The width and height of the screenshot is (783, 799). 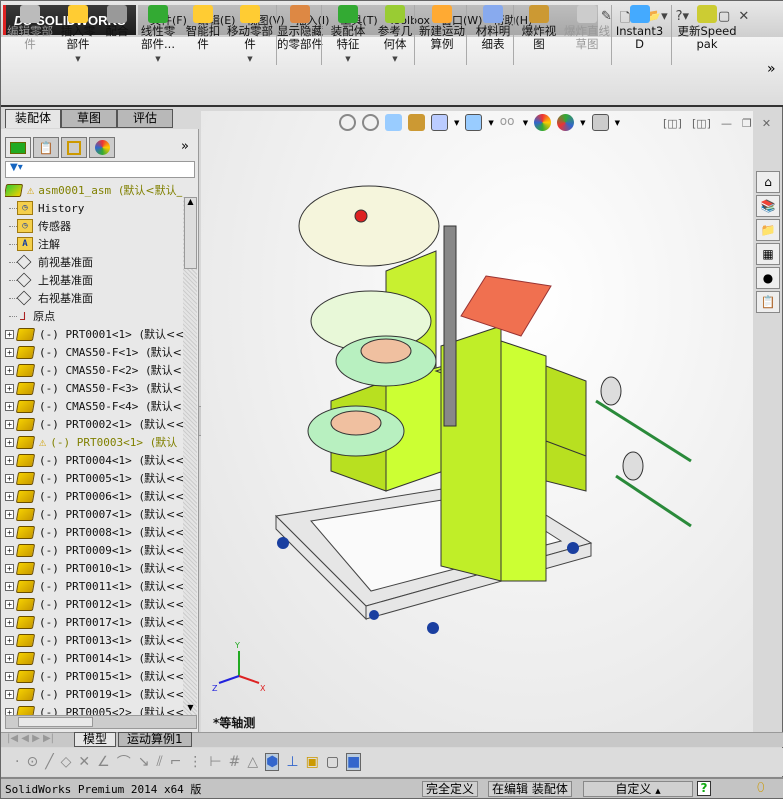 I want to click on command-tab-0: 装配体, so click(x=33, y=118).